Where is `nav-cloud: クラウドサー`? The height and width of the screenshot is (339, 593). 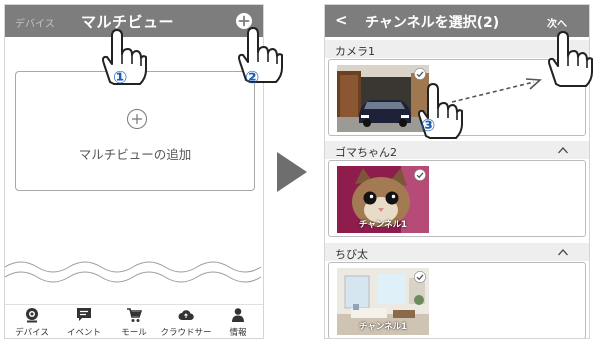 nav-cloud: クラウドサー is located at coordinates (186, 322).